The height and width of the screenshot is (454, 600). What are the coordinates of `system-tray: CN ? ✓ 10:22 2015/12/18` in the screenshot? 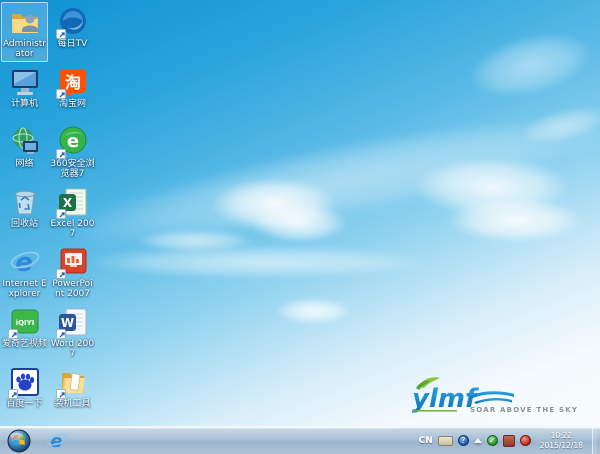 It's located at (509, 440).